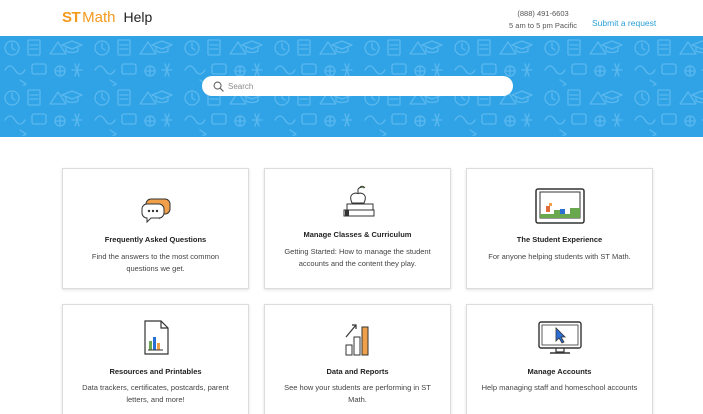 The width and height of the screenshot is (703, 414). I want to click on support-hours: 5 am to 5 pm Pacific, so click(543, 25).